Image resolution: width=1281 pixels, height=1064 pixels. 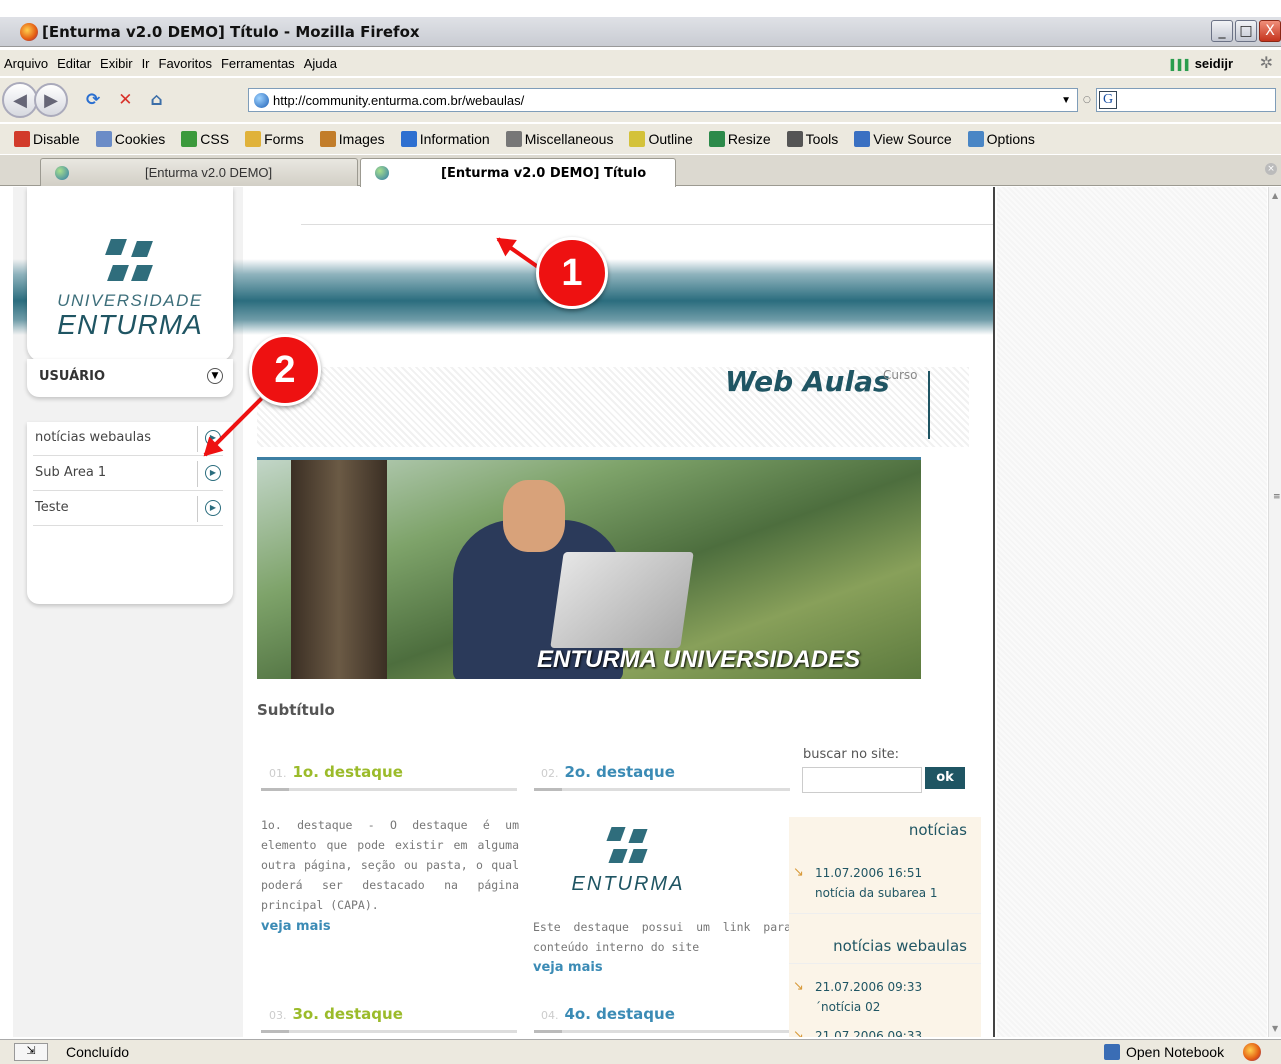 What do you see at coordinates (1222, 31) in the screenshot?
I see `minimize-button: _` at bounding box center [1222, 31].